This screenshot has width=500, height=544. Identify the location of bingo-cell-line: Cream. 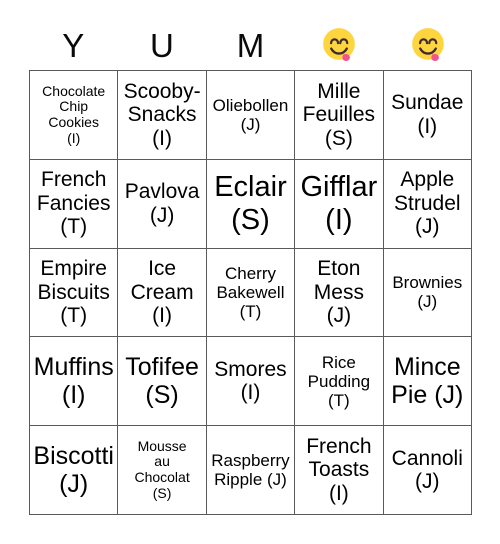
(162, 292).